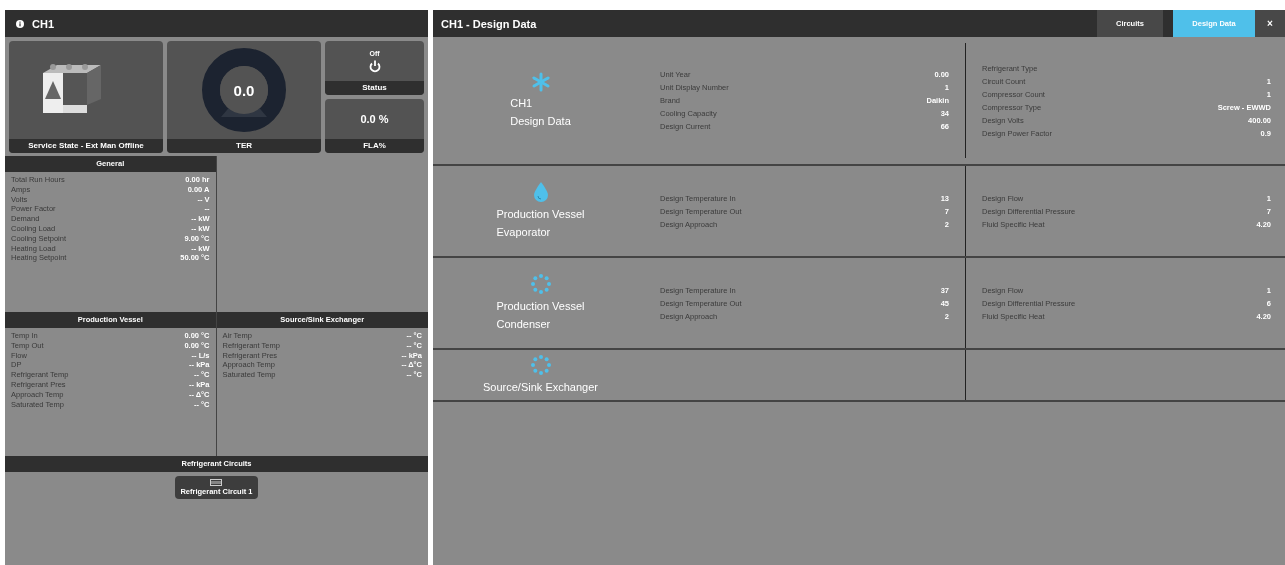 Image resolution: width=1285 pixels, height=565 pixels. I want to click on tile-label: TER, so click(244, 146).